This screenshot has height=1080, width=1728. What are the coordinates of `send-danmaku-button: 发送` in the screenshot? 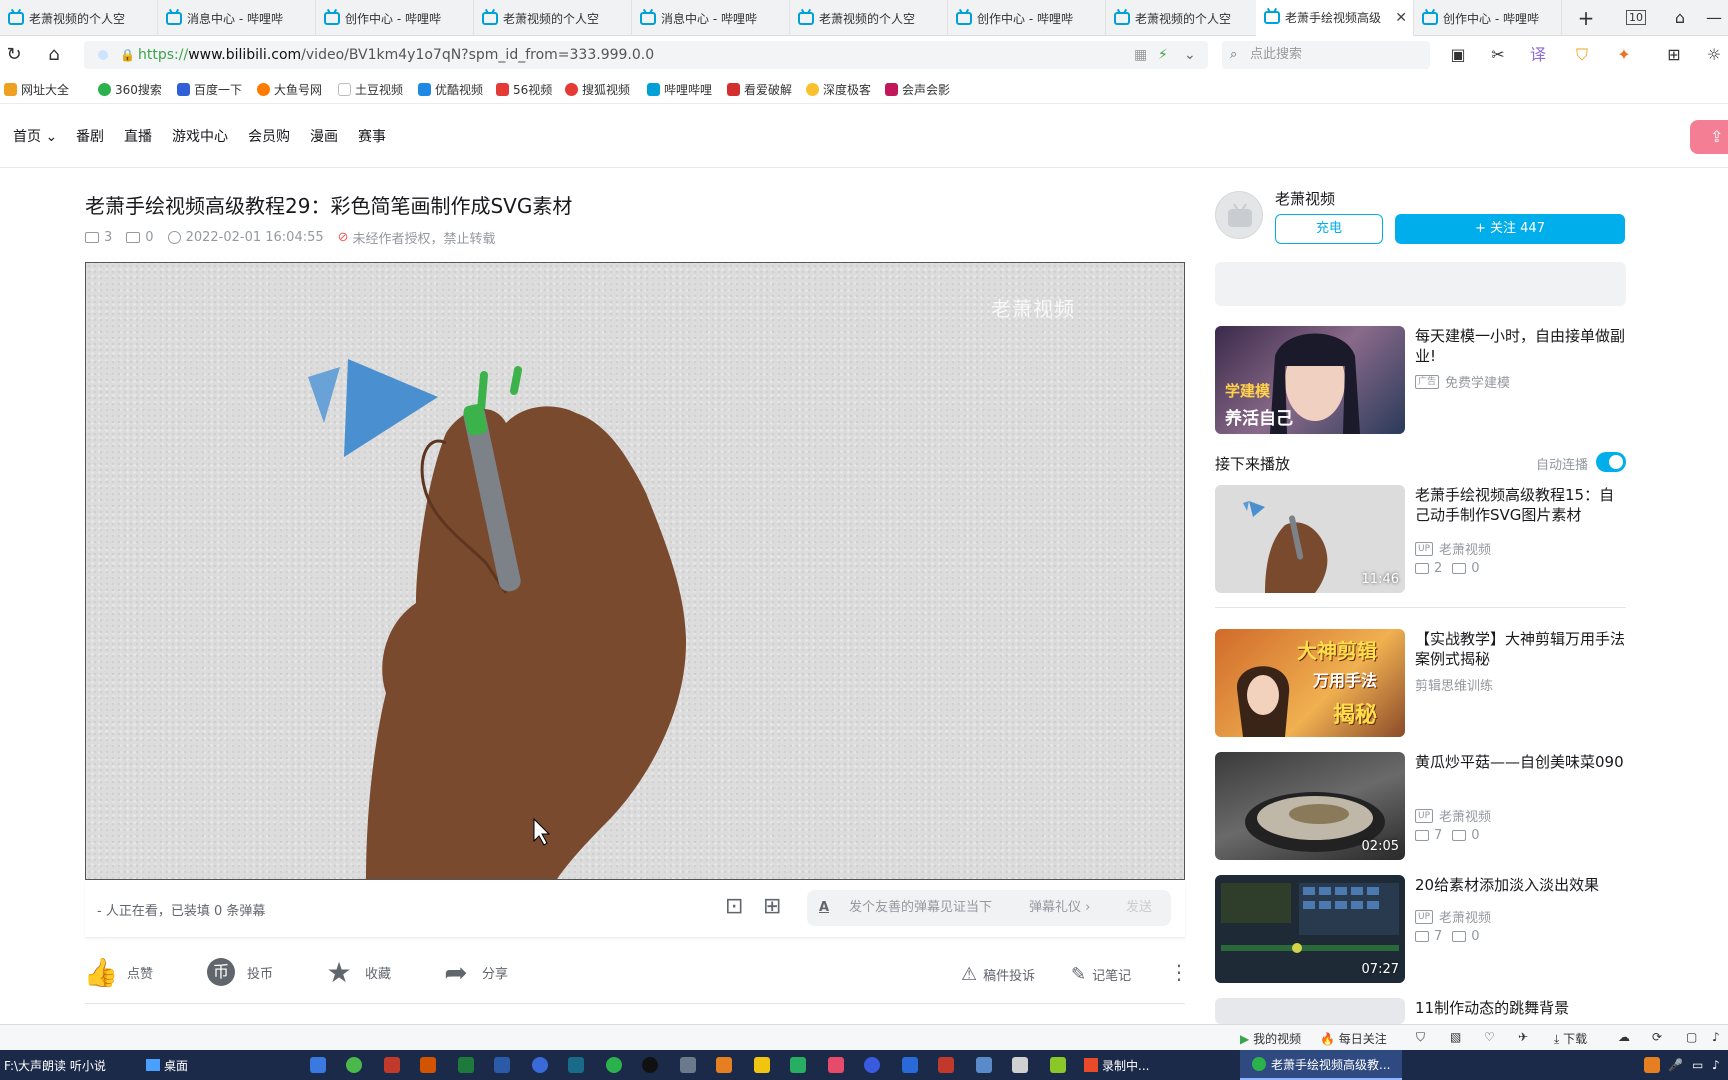 It's located at (1139, 908).